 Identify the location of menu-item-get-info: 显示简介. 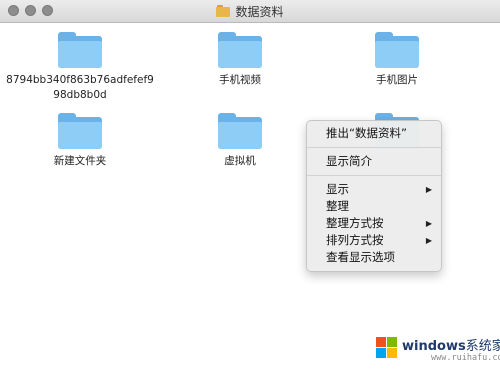
(374, 161).